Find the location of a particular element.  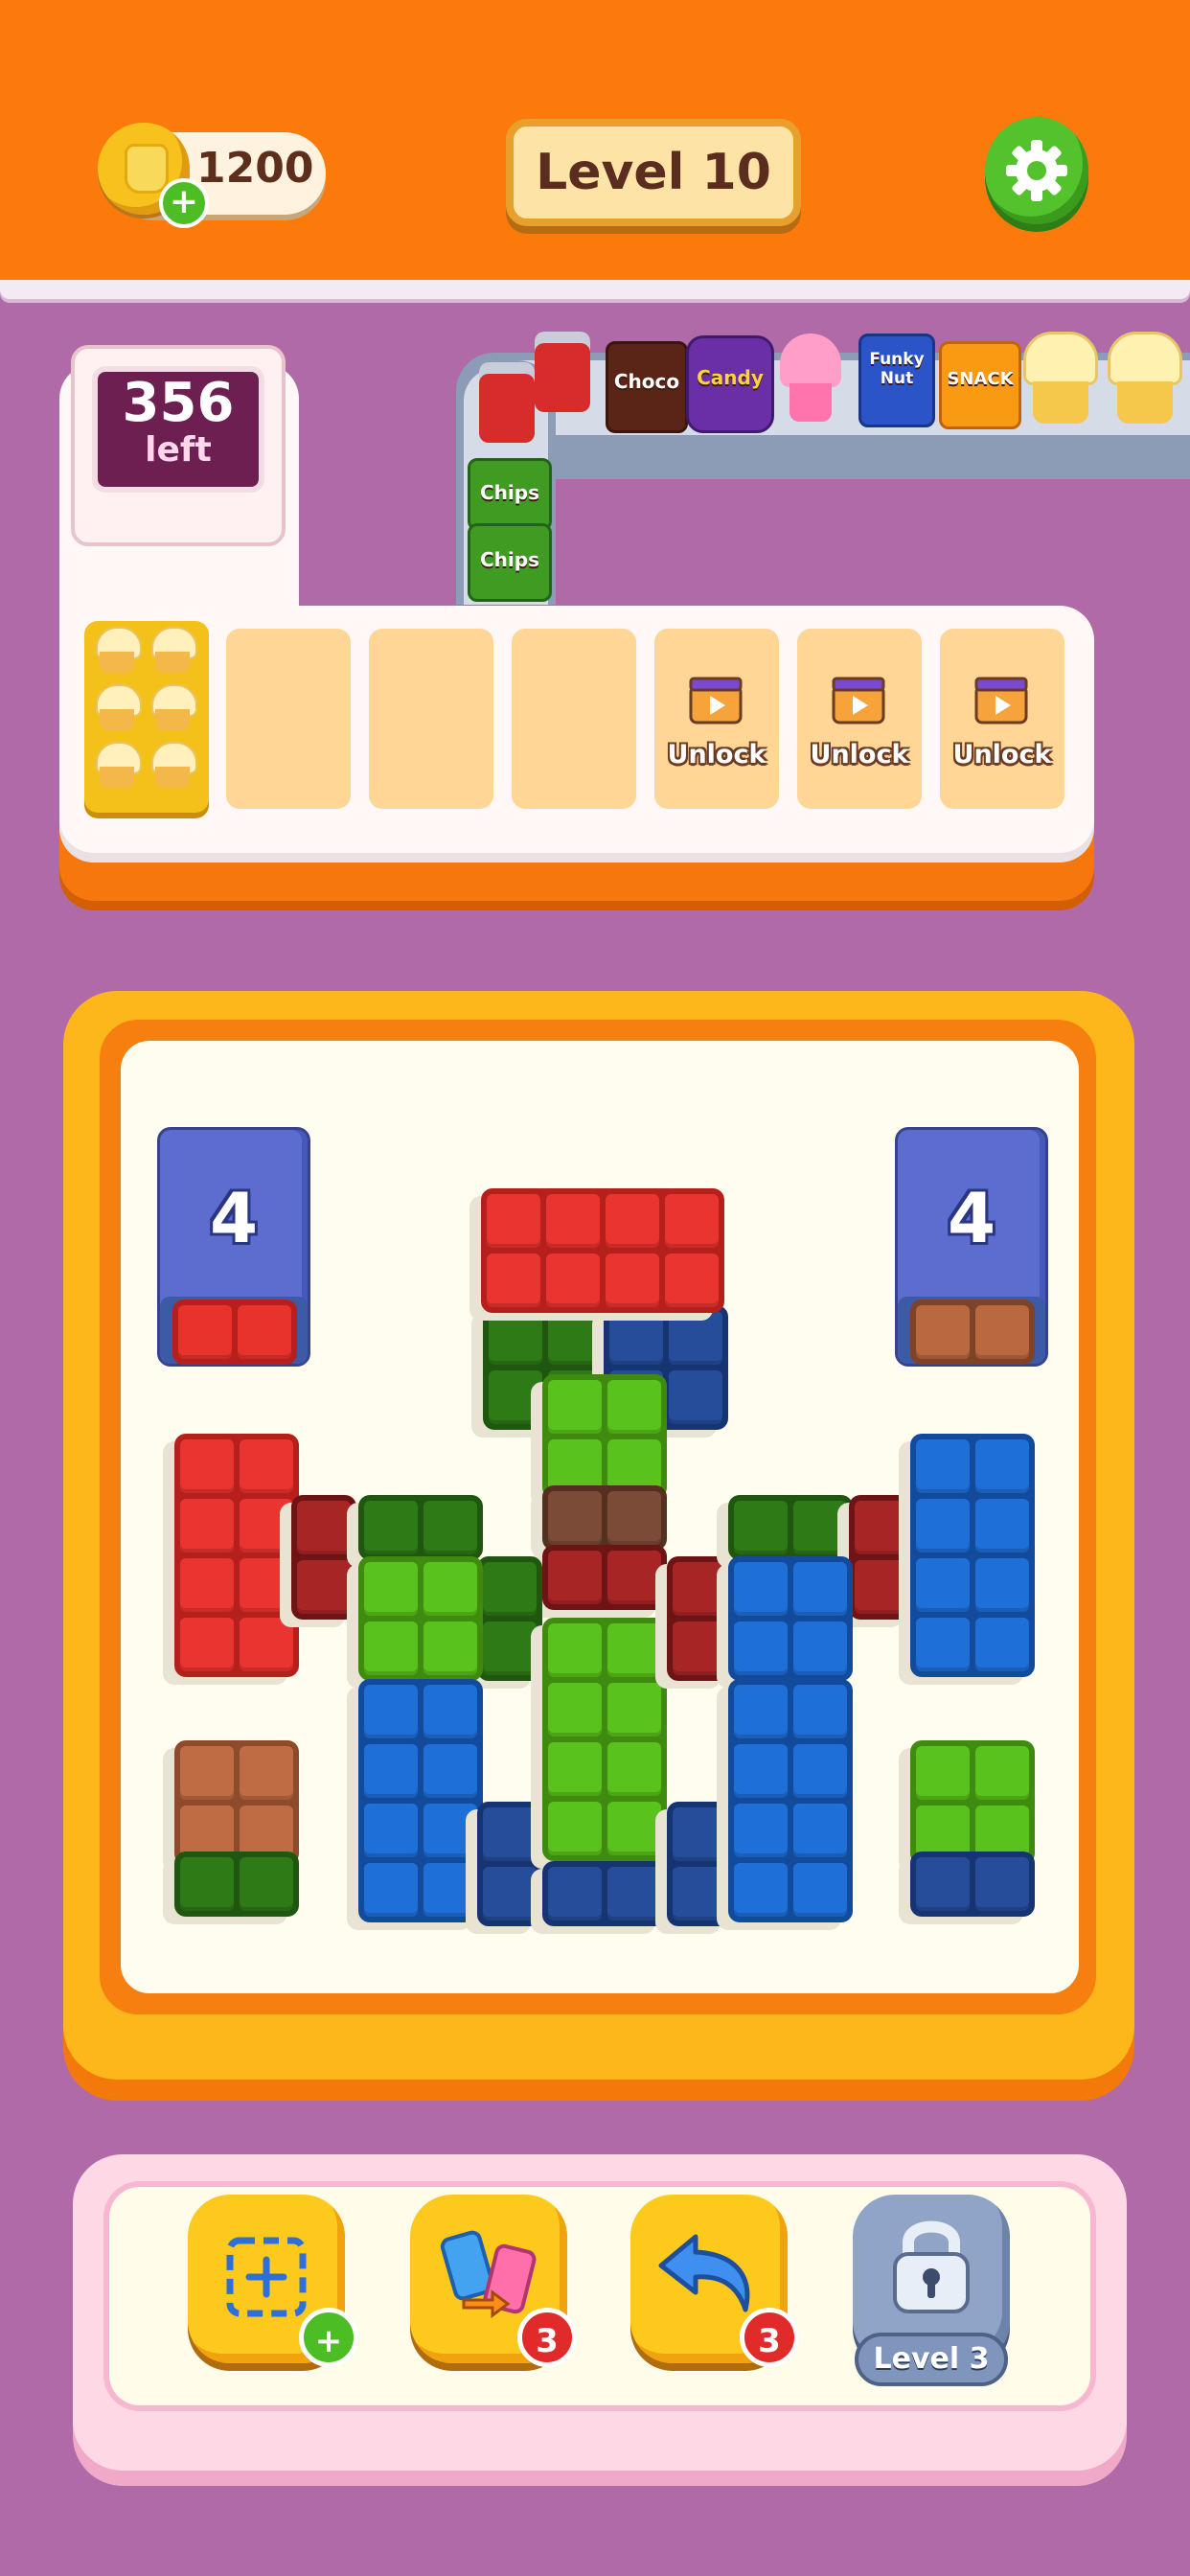

remaining-label: left is located at coordinates (179, 450).